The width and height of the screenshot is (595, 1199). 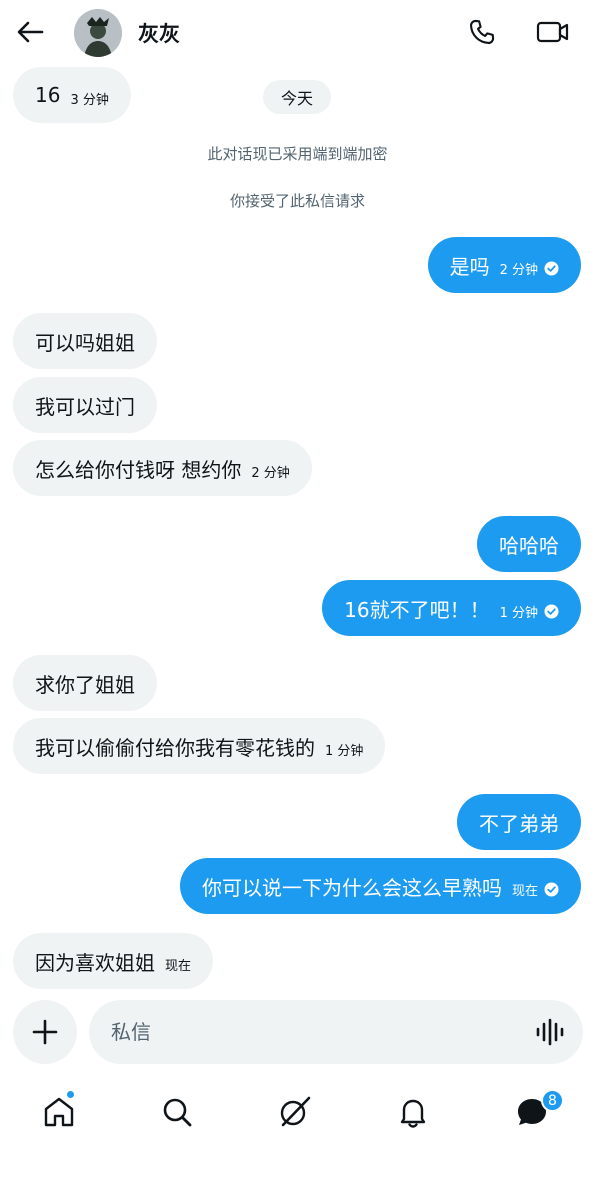 I want to click on message-bubble-outgoing: 不了弟弟, so click(x=519, y=822).